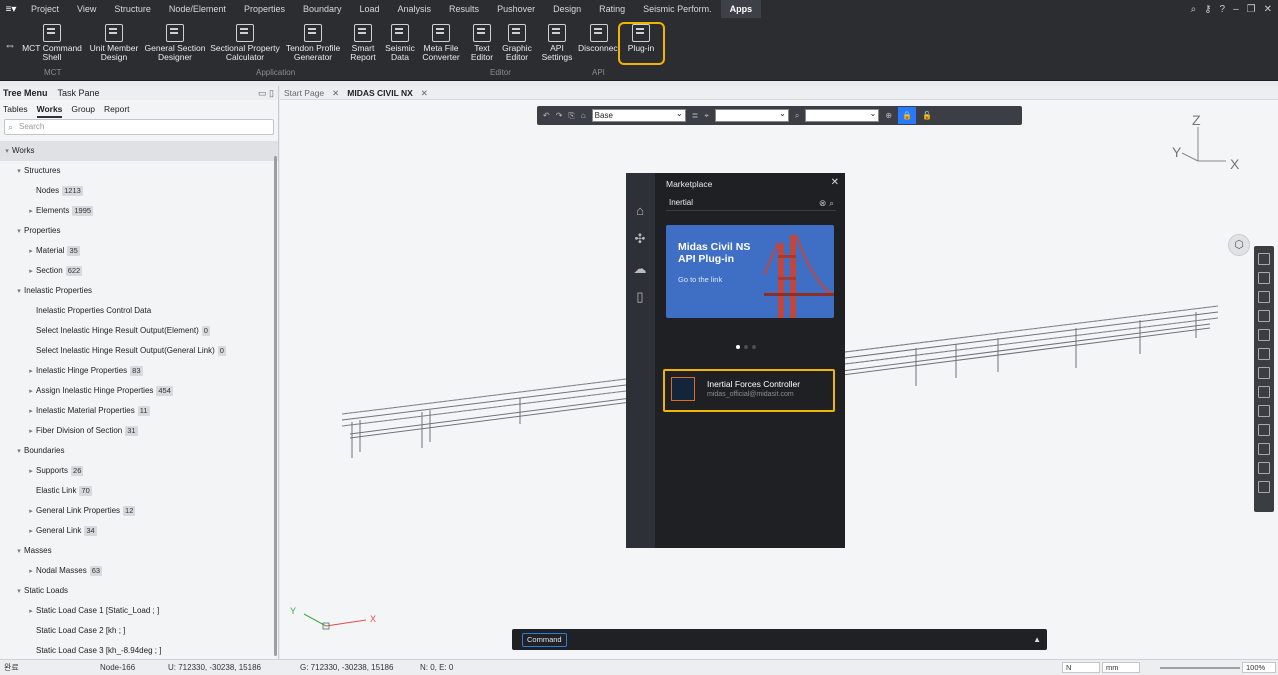 Image resolution: width=1278 pixels, height=675 pixels. What do you see at coordinates (132, 9) in the screenshot?
I see `menu-structure: Structure` at bounding box center [132, 9].